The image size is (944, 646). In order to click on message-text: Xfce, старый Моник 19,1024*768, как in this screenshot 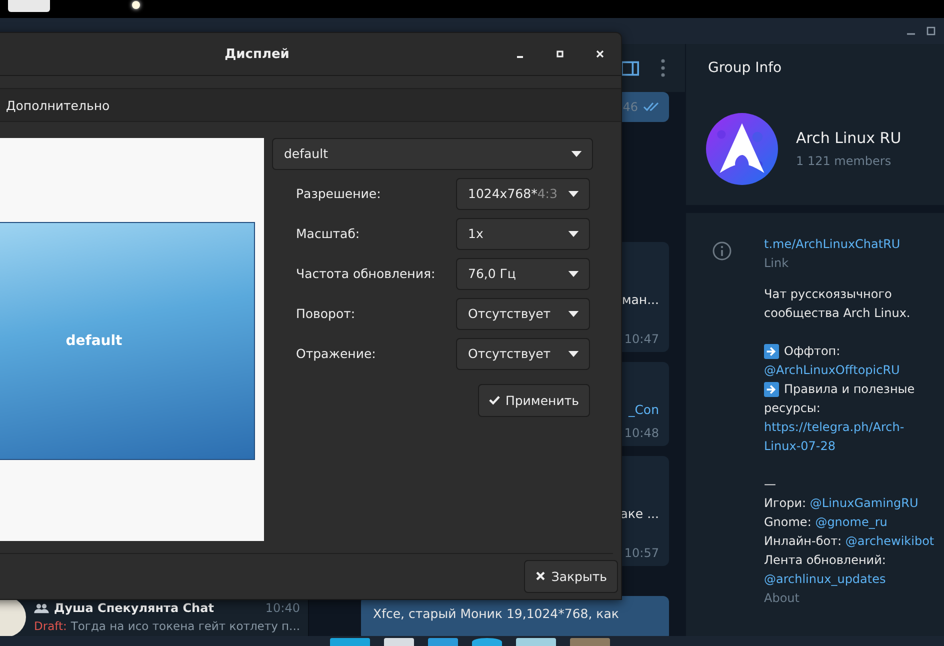, I will do `click(496, 613)`.